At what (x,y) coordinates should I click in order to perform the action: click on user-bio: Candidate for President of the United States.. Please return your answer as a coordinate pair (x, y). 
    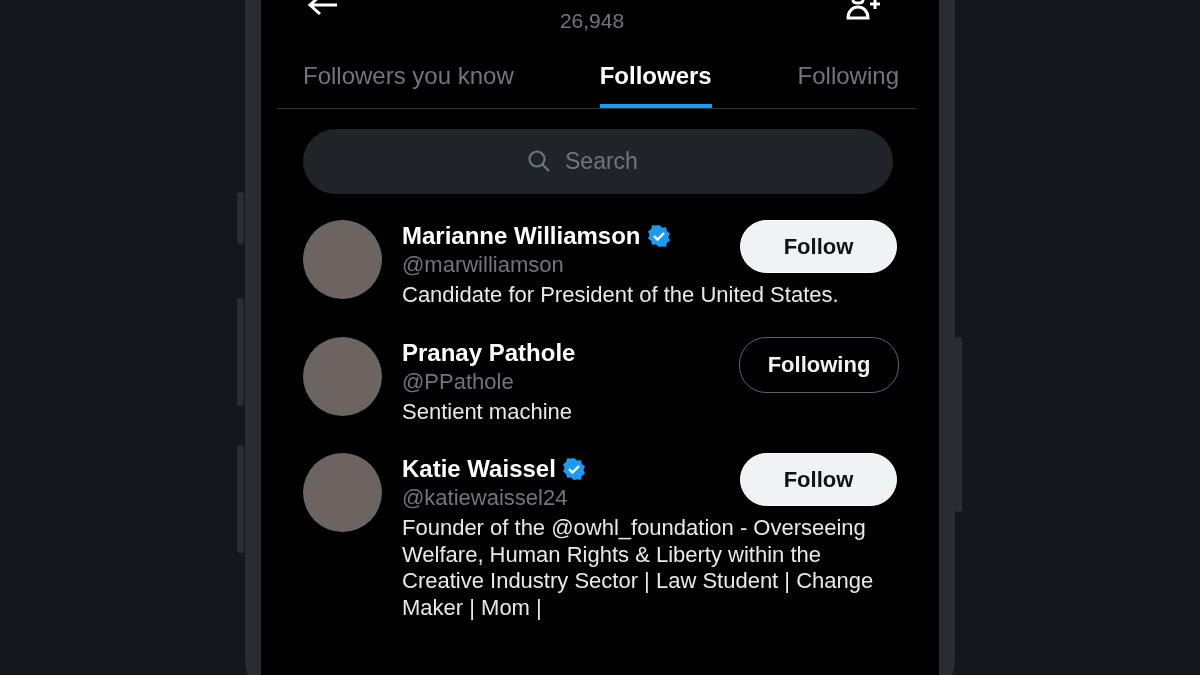
    Looking at the image, I should click on (621, 295).